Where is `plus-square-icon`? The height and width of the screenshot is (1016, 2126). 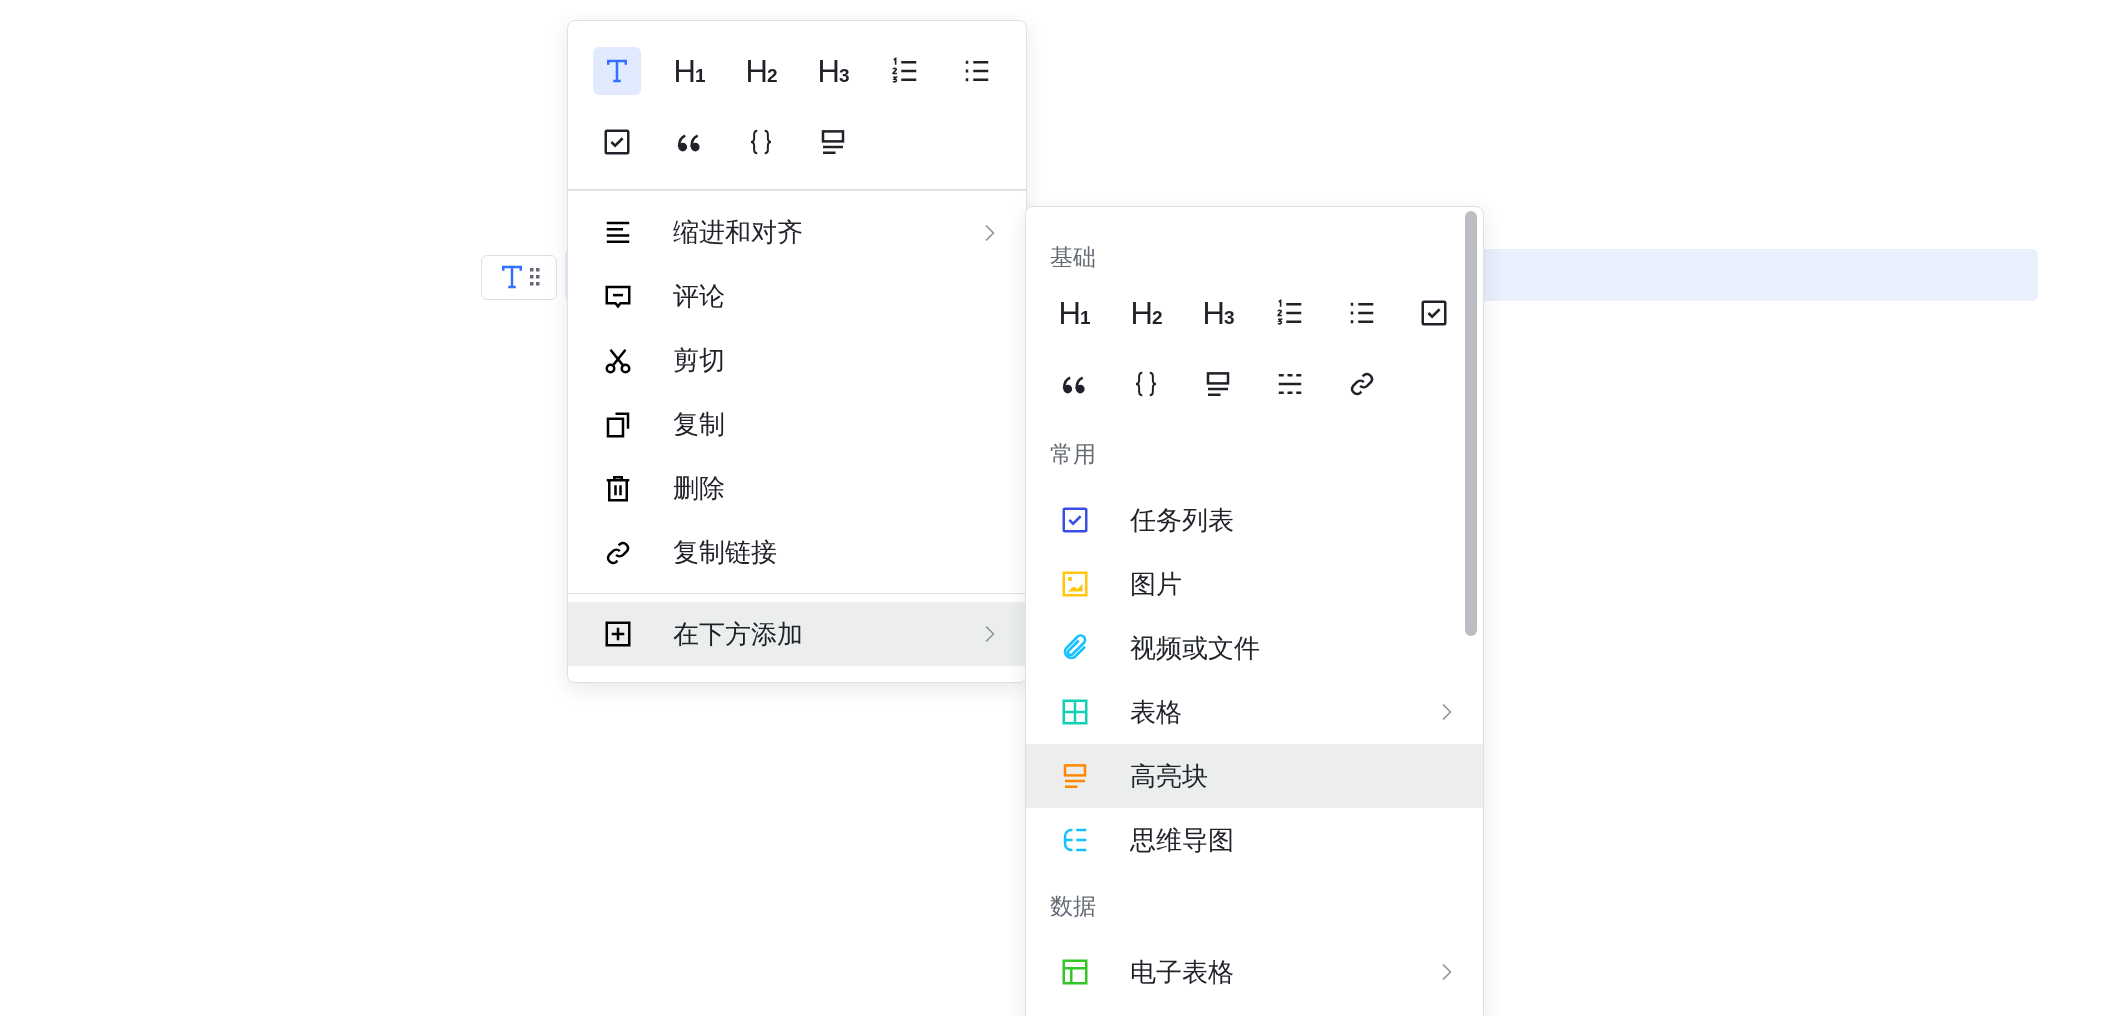
plus-square-icon is located at coordinates (618, 634).